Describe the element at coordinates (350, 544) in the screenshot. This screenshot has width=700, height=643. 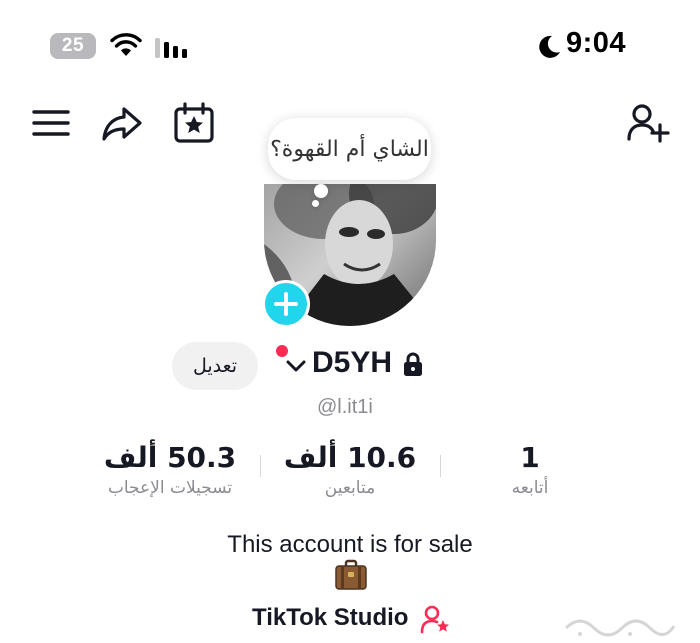
I see `bio-text: This account is for sale` at that location.